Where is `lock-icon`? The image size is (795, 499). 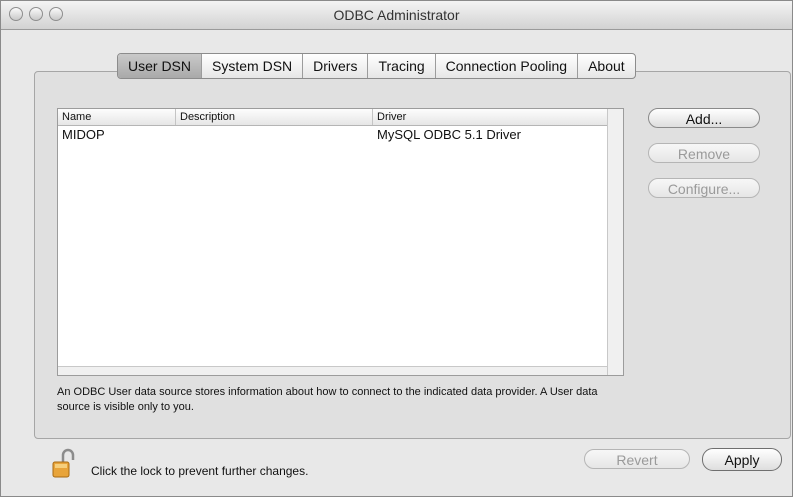
lock-icon is located at coordinates (64, 464).